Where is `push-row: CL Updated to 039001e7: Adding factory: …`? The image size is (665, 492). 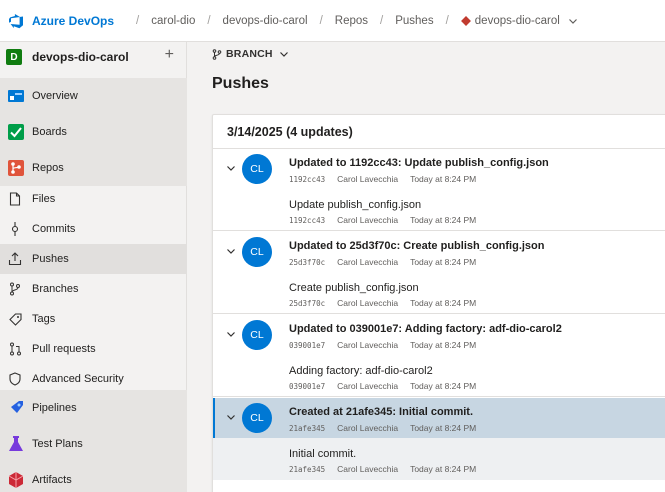 push-row: CL Updated to 039001e7: Adding factory: … is located at coordinates (439, 335).